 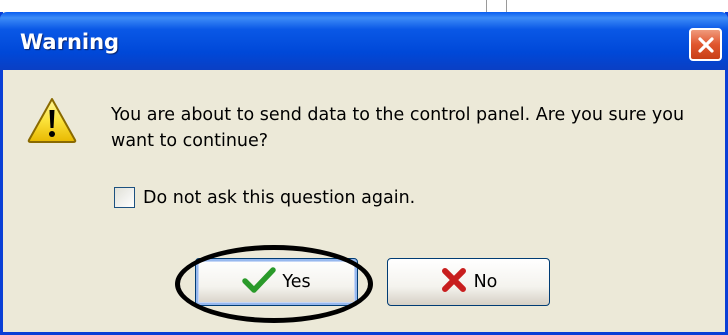 I want to click on no-button-label: No, so click(x=485, y=282).